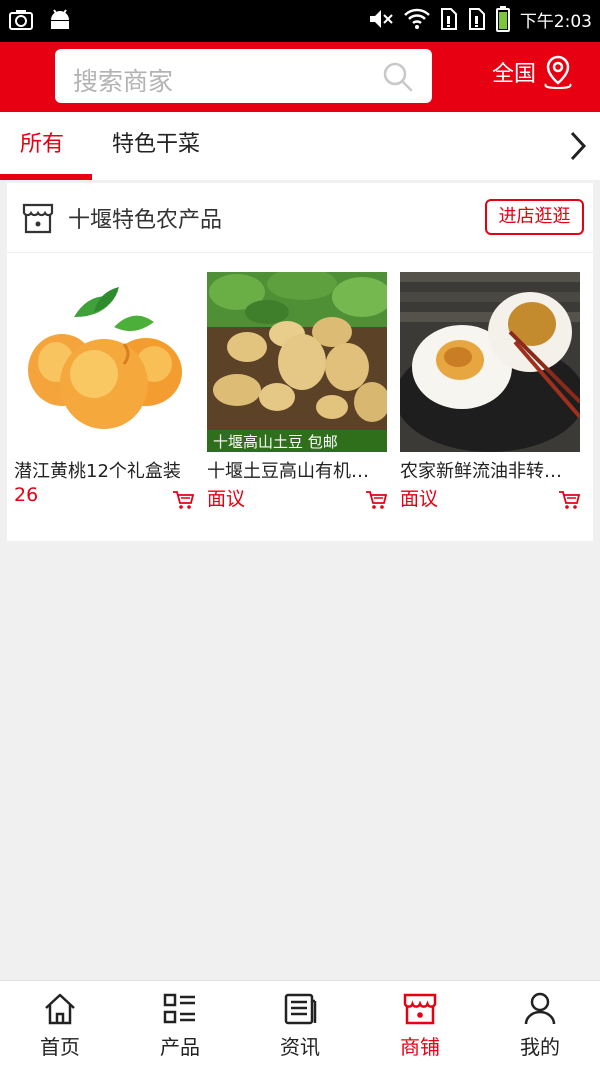  Describe the element at coordinates (60, 1009) in the screenshot. I see `home-icon` at that location.